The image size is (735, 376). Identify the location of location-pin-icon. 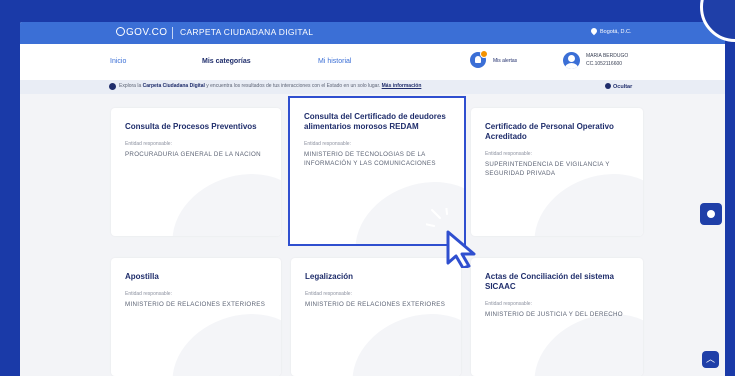
(594, 31).